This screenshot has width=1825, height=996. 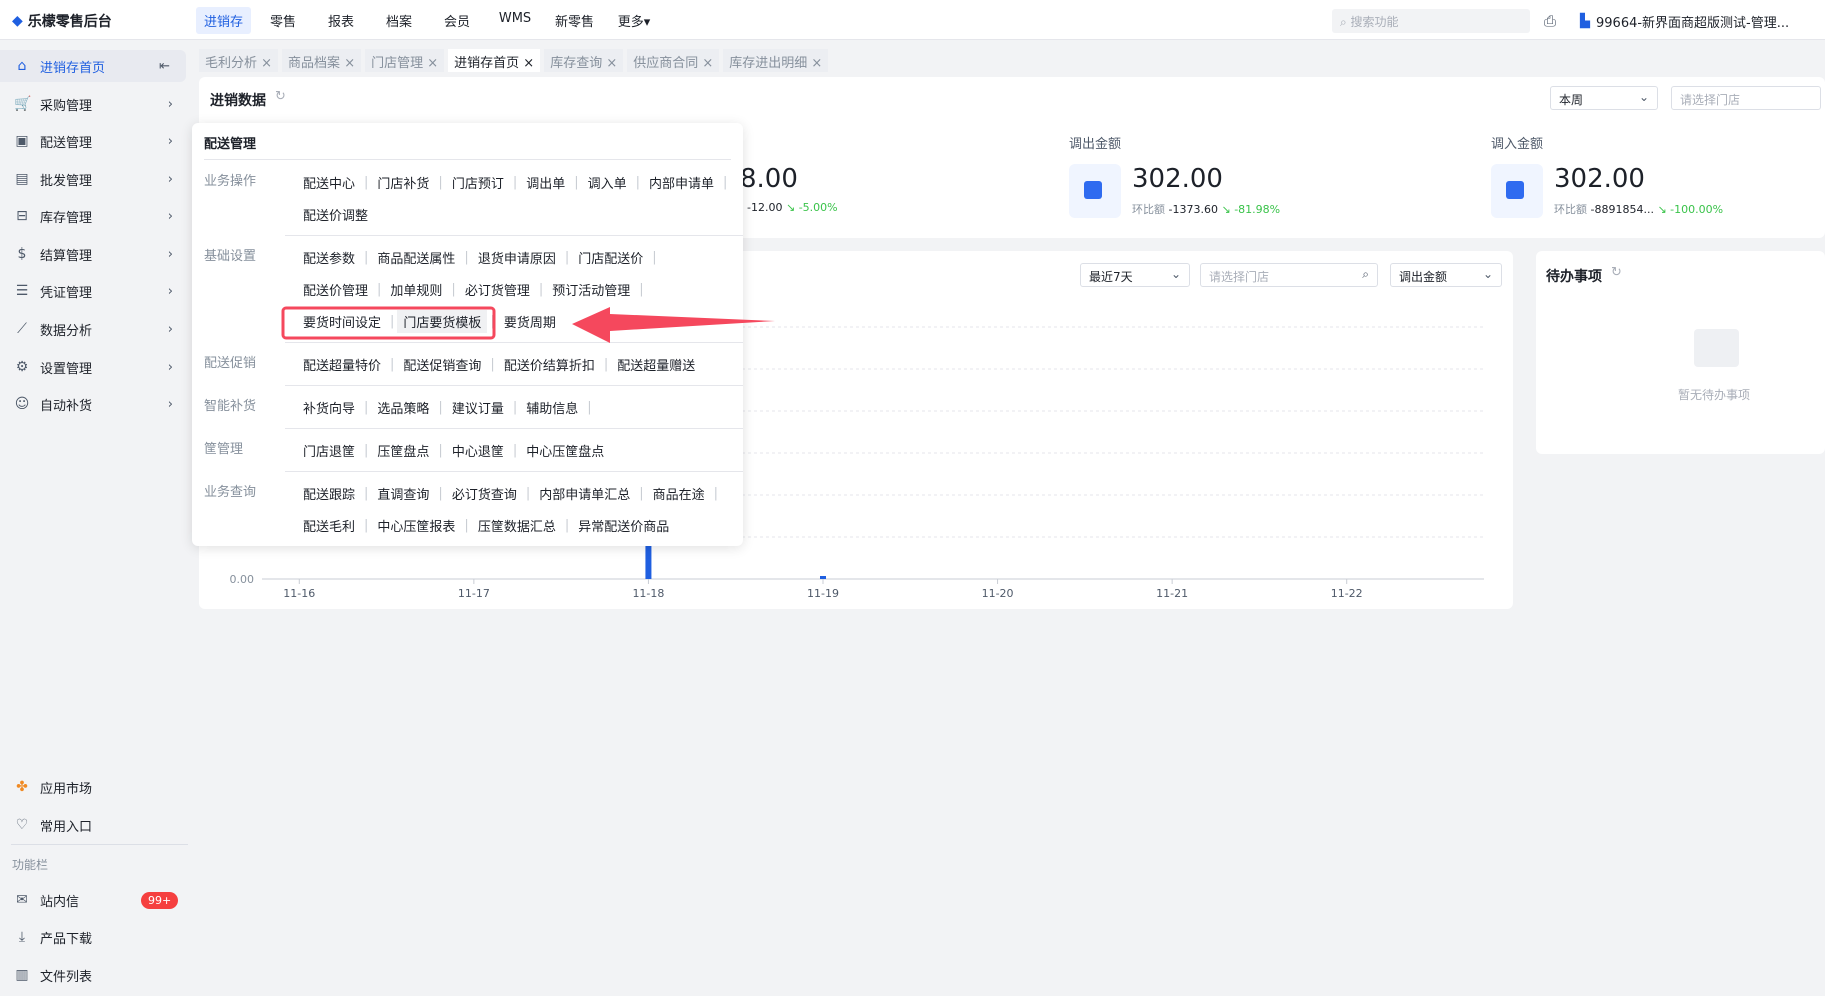 What do you see at coordinates (549, 364) in the screenshot?
I see `menu-item: 配送价结算折扣` at bounding box center [549, 364].